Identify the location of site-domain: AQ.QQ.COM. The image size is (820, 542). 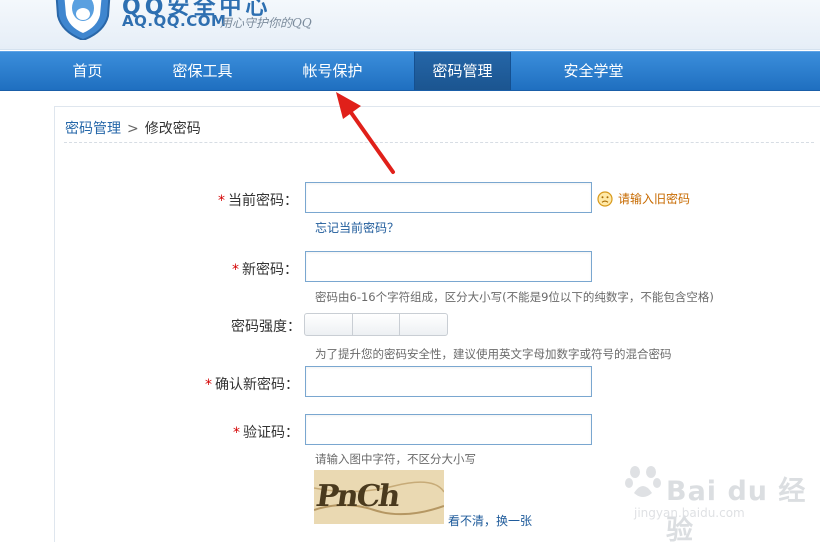
(174, 21).